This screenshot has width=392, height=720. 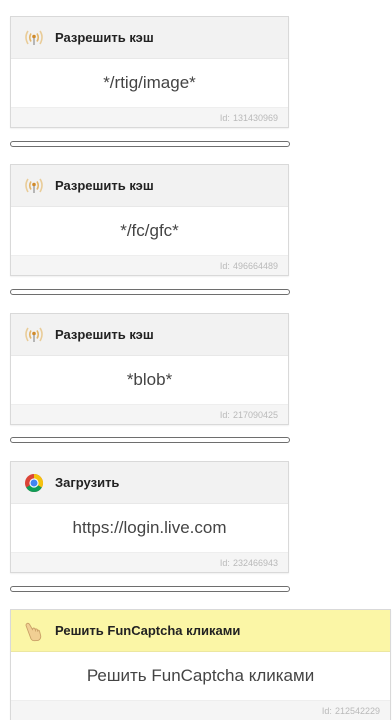 What do you see at coordinates (255, 562) in the screenshot?
I see `id-value: 232466943` at bounding box center [255, 562].